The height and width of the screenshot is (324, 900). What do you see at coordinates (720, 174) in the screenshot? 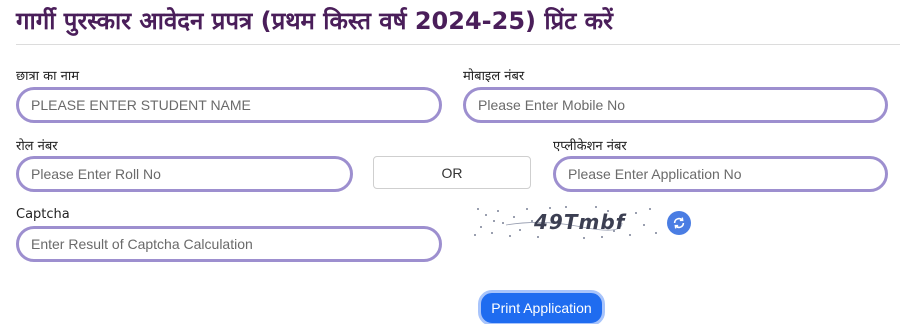
I see `application-no-input` at bounding box center [720, 174].